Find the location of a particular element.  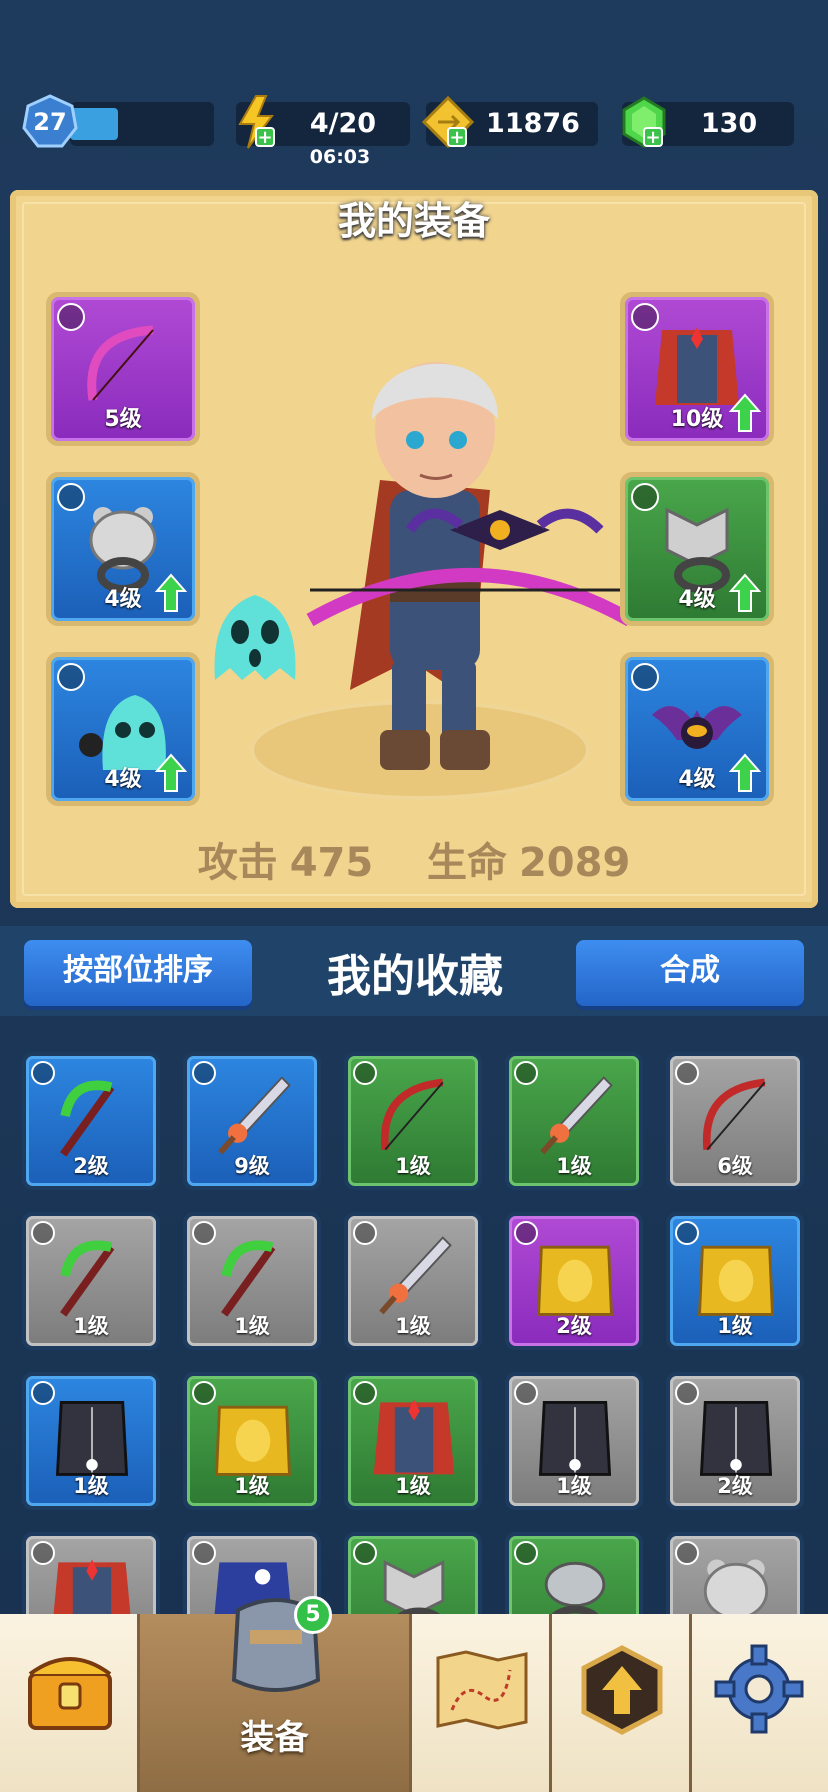

collection-item-face: 9级 is located at coordinates (252, 1121).